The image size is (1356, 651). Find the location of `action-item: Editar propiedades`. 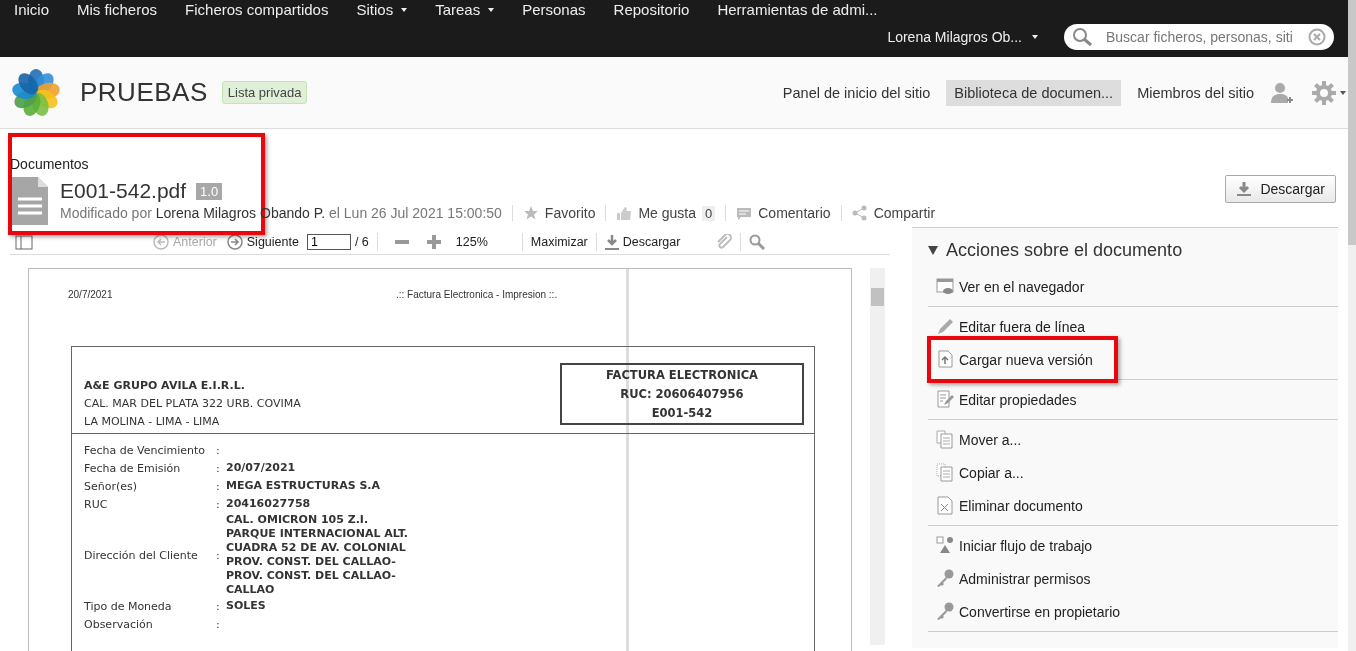

action-item: Editar propiedades is located at coordinates (1133, 399).